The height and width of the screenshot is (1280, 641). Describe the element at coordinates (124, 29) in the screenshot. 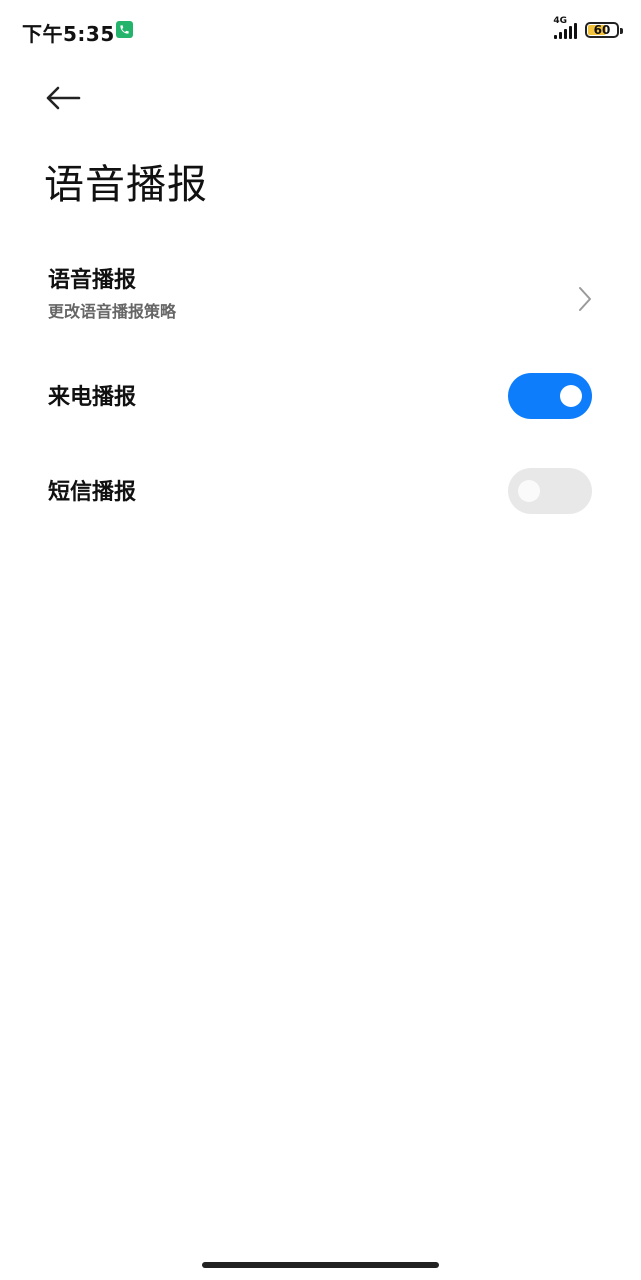

I see `phone-icon` at that location.